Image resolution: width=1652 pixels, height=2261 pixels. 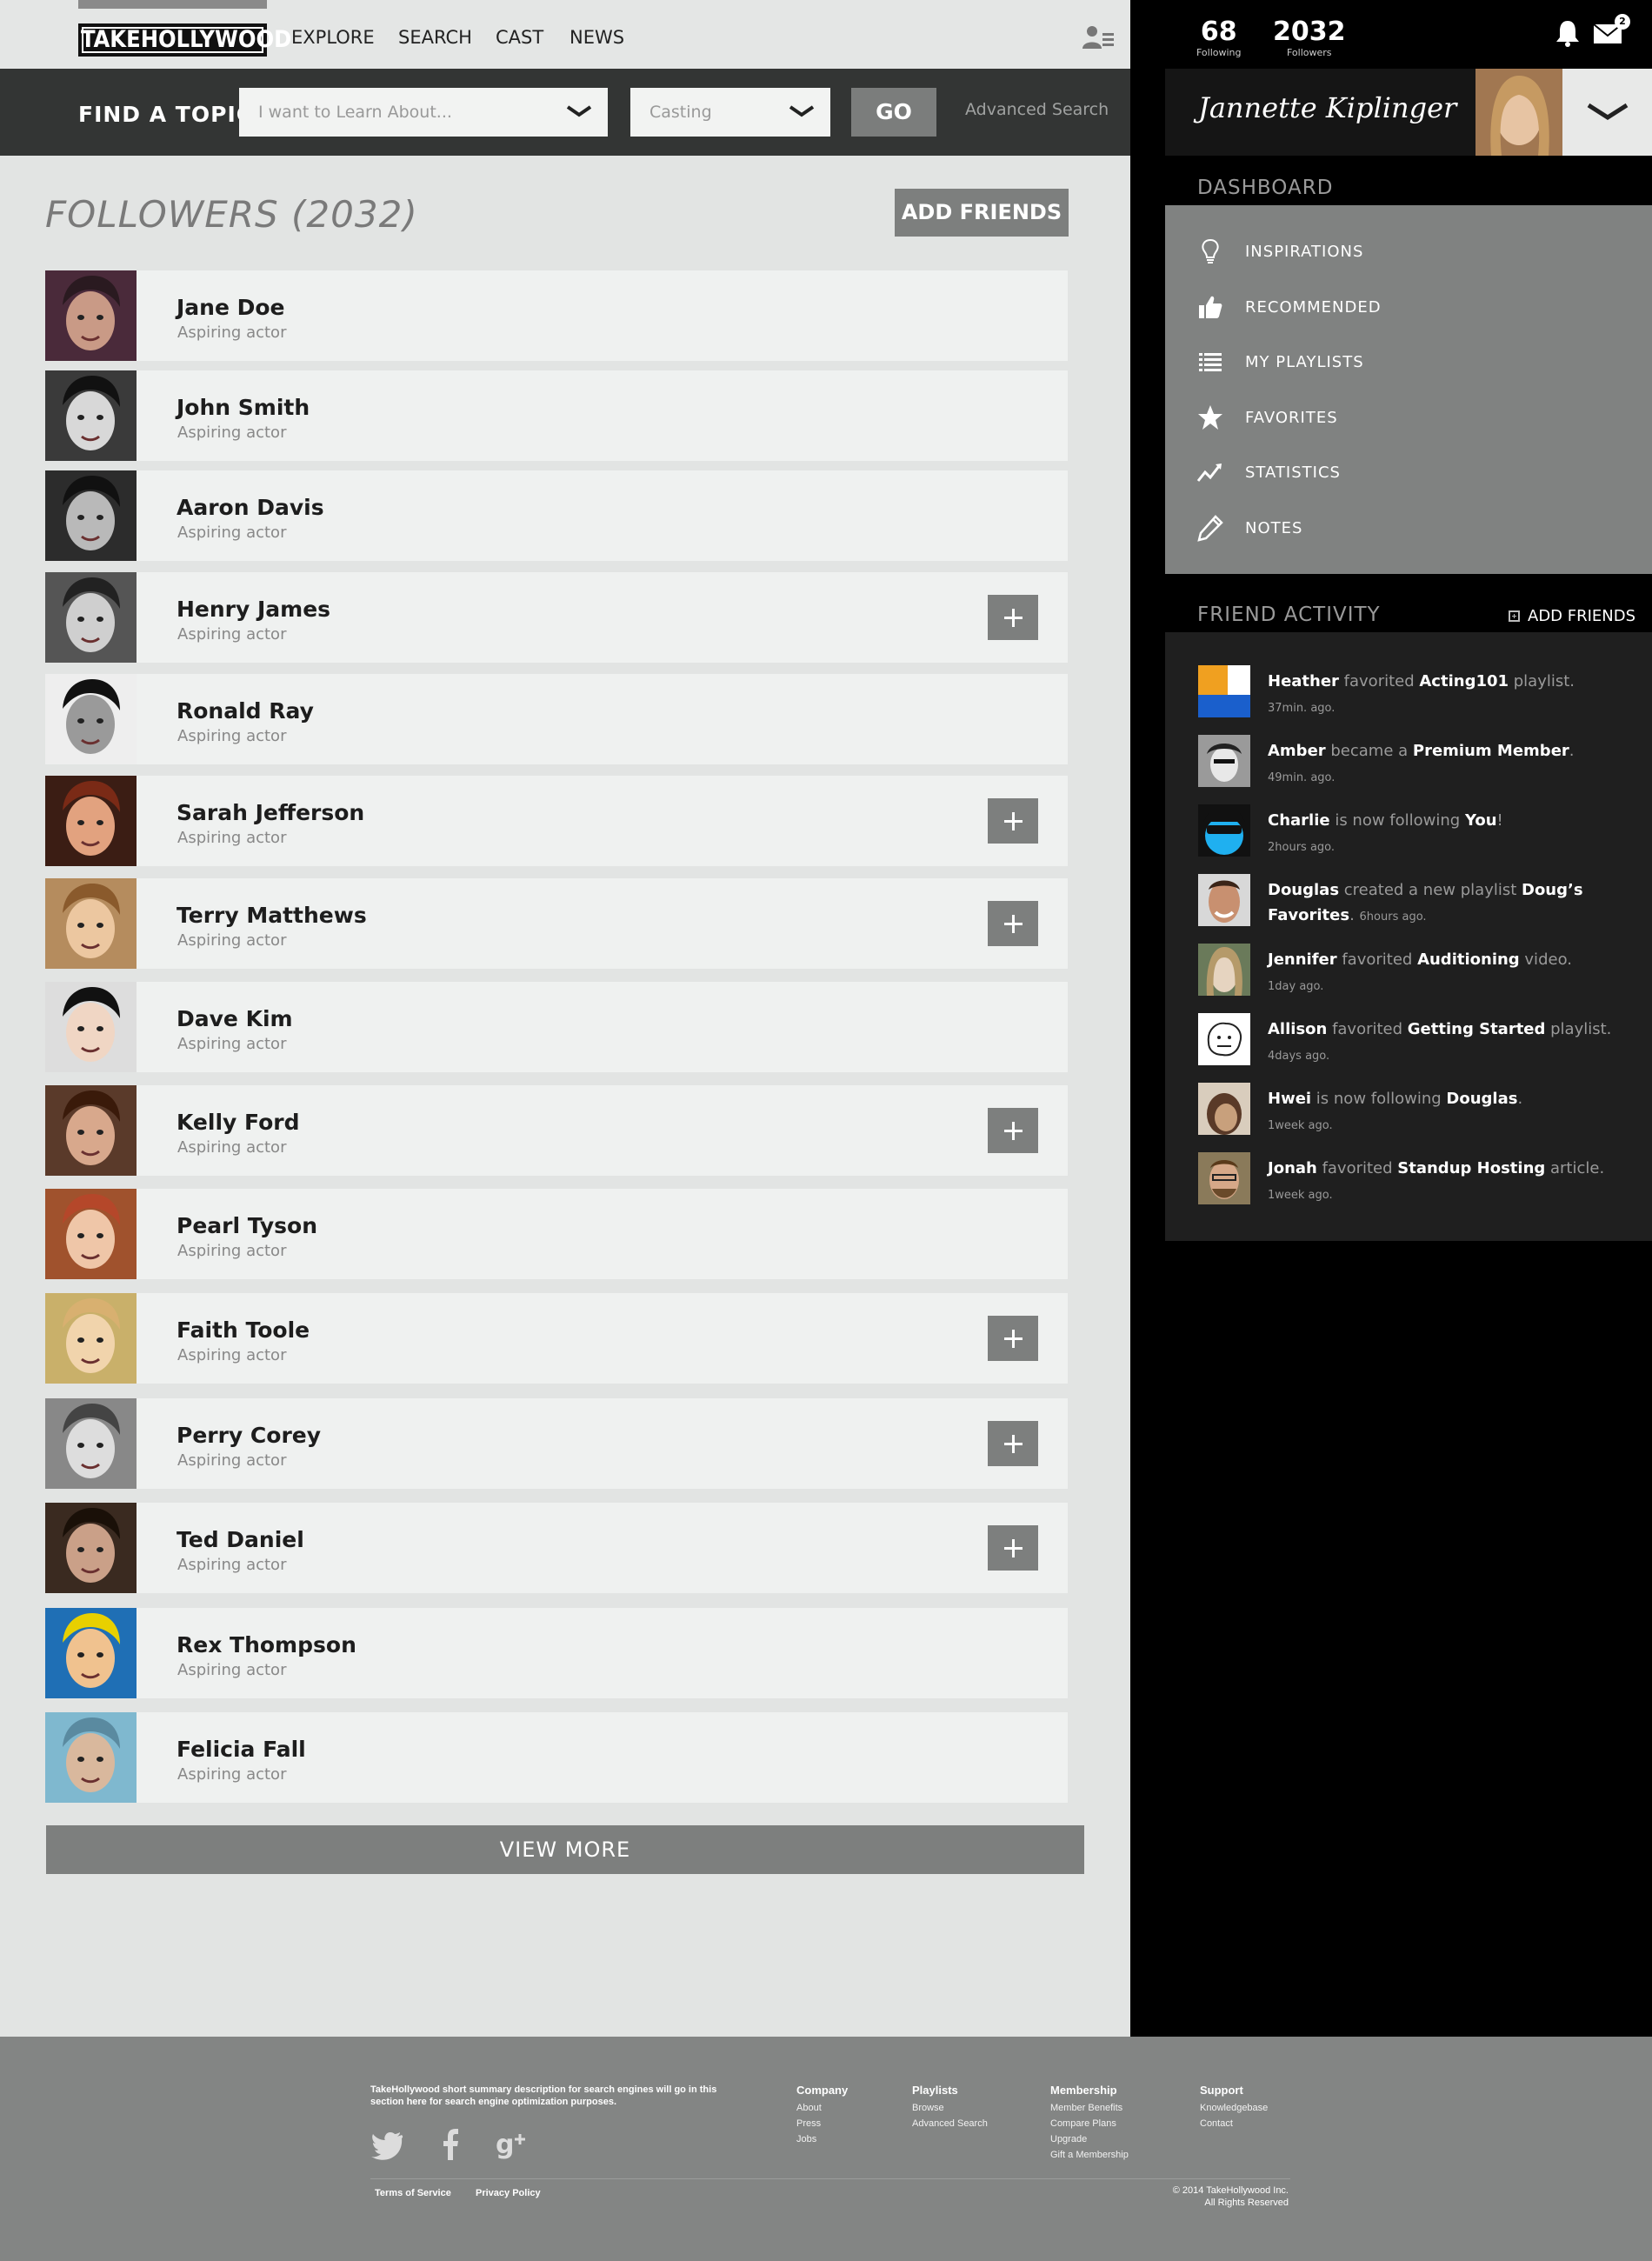 What do you see at coordinates (1292, 1168) in the screenshot?
I see `activity-actor: Jonah` at bounding box center [1292, 1168].